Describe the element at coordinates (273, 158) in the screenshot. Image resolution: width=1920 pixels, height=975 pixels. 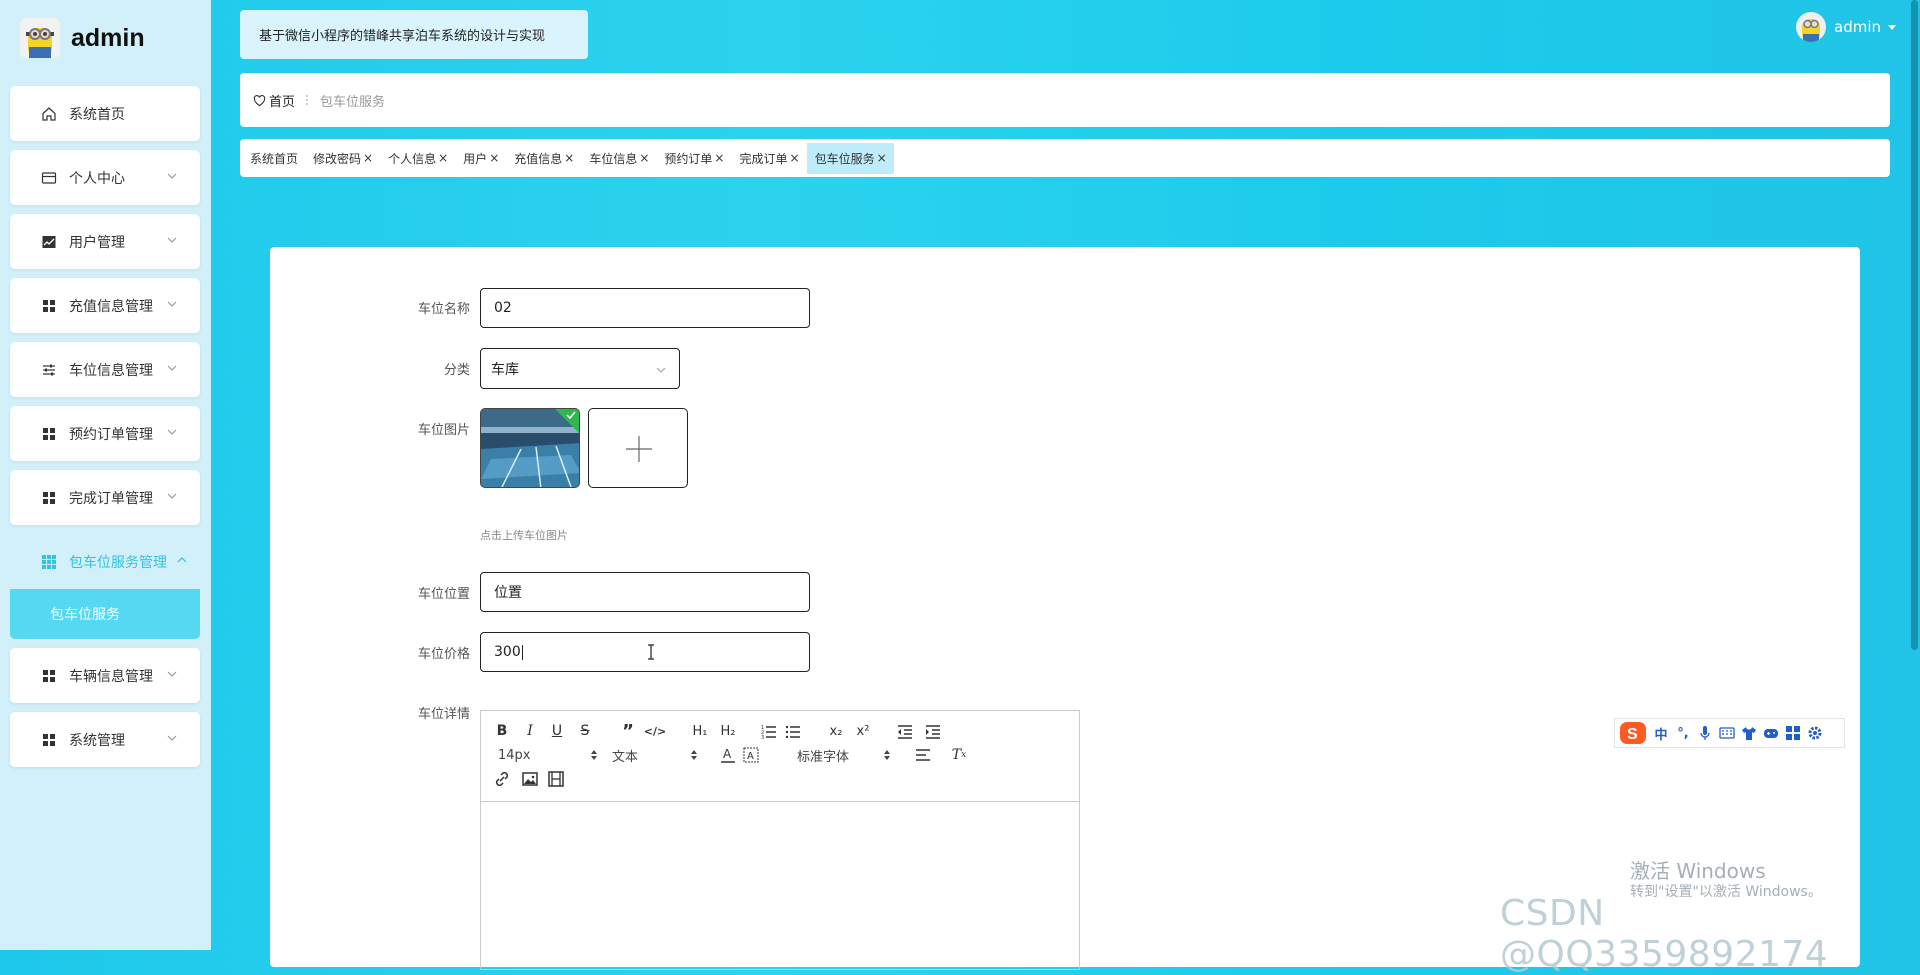
I see `tab-home: 系统首页` at that location.